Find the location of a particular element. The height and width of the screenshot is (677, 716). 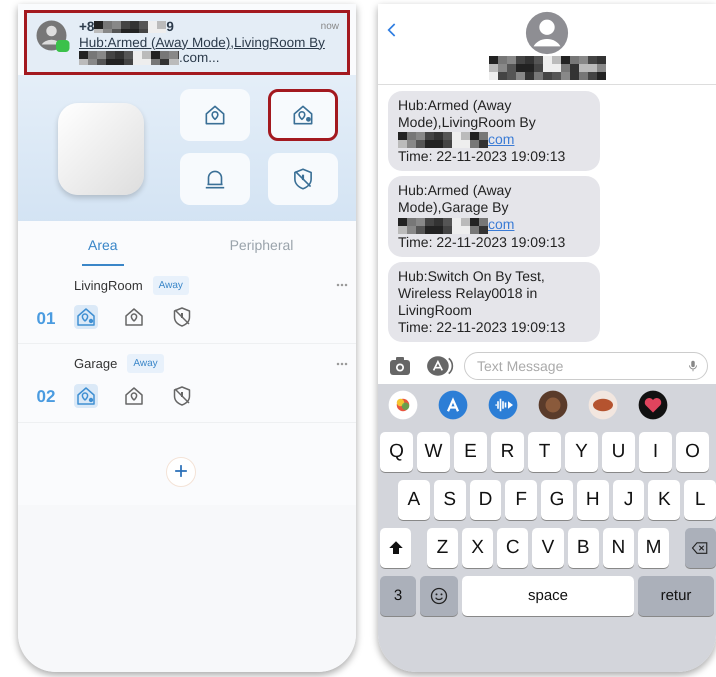

emoji-key is located at coordinates (439, 596).